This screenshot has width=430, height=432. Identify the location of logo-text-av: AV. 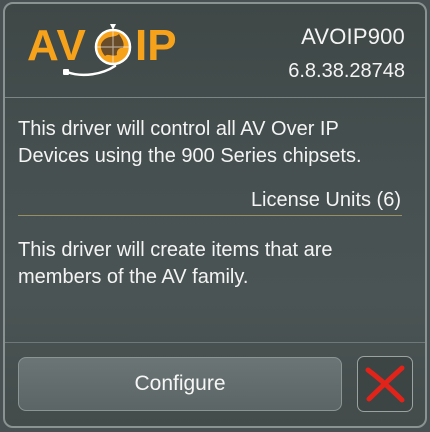
(57, 45).